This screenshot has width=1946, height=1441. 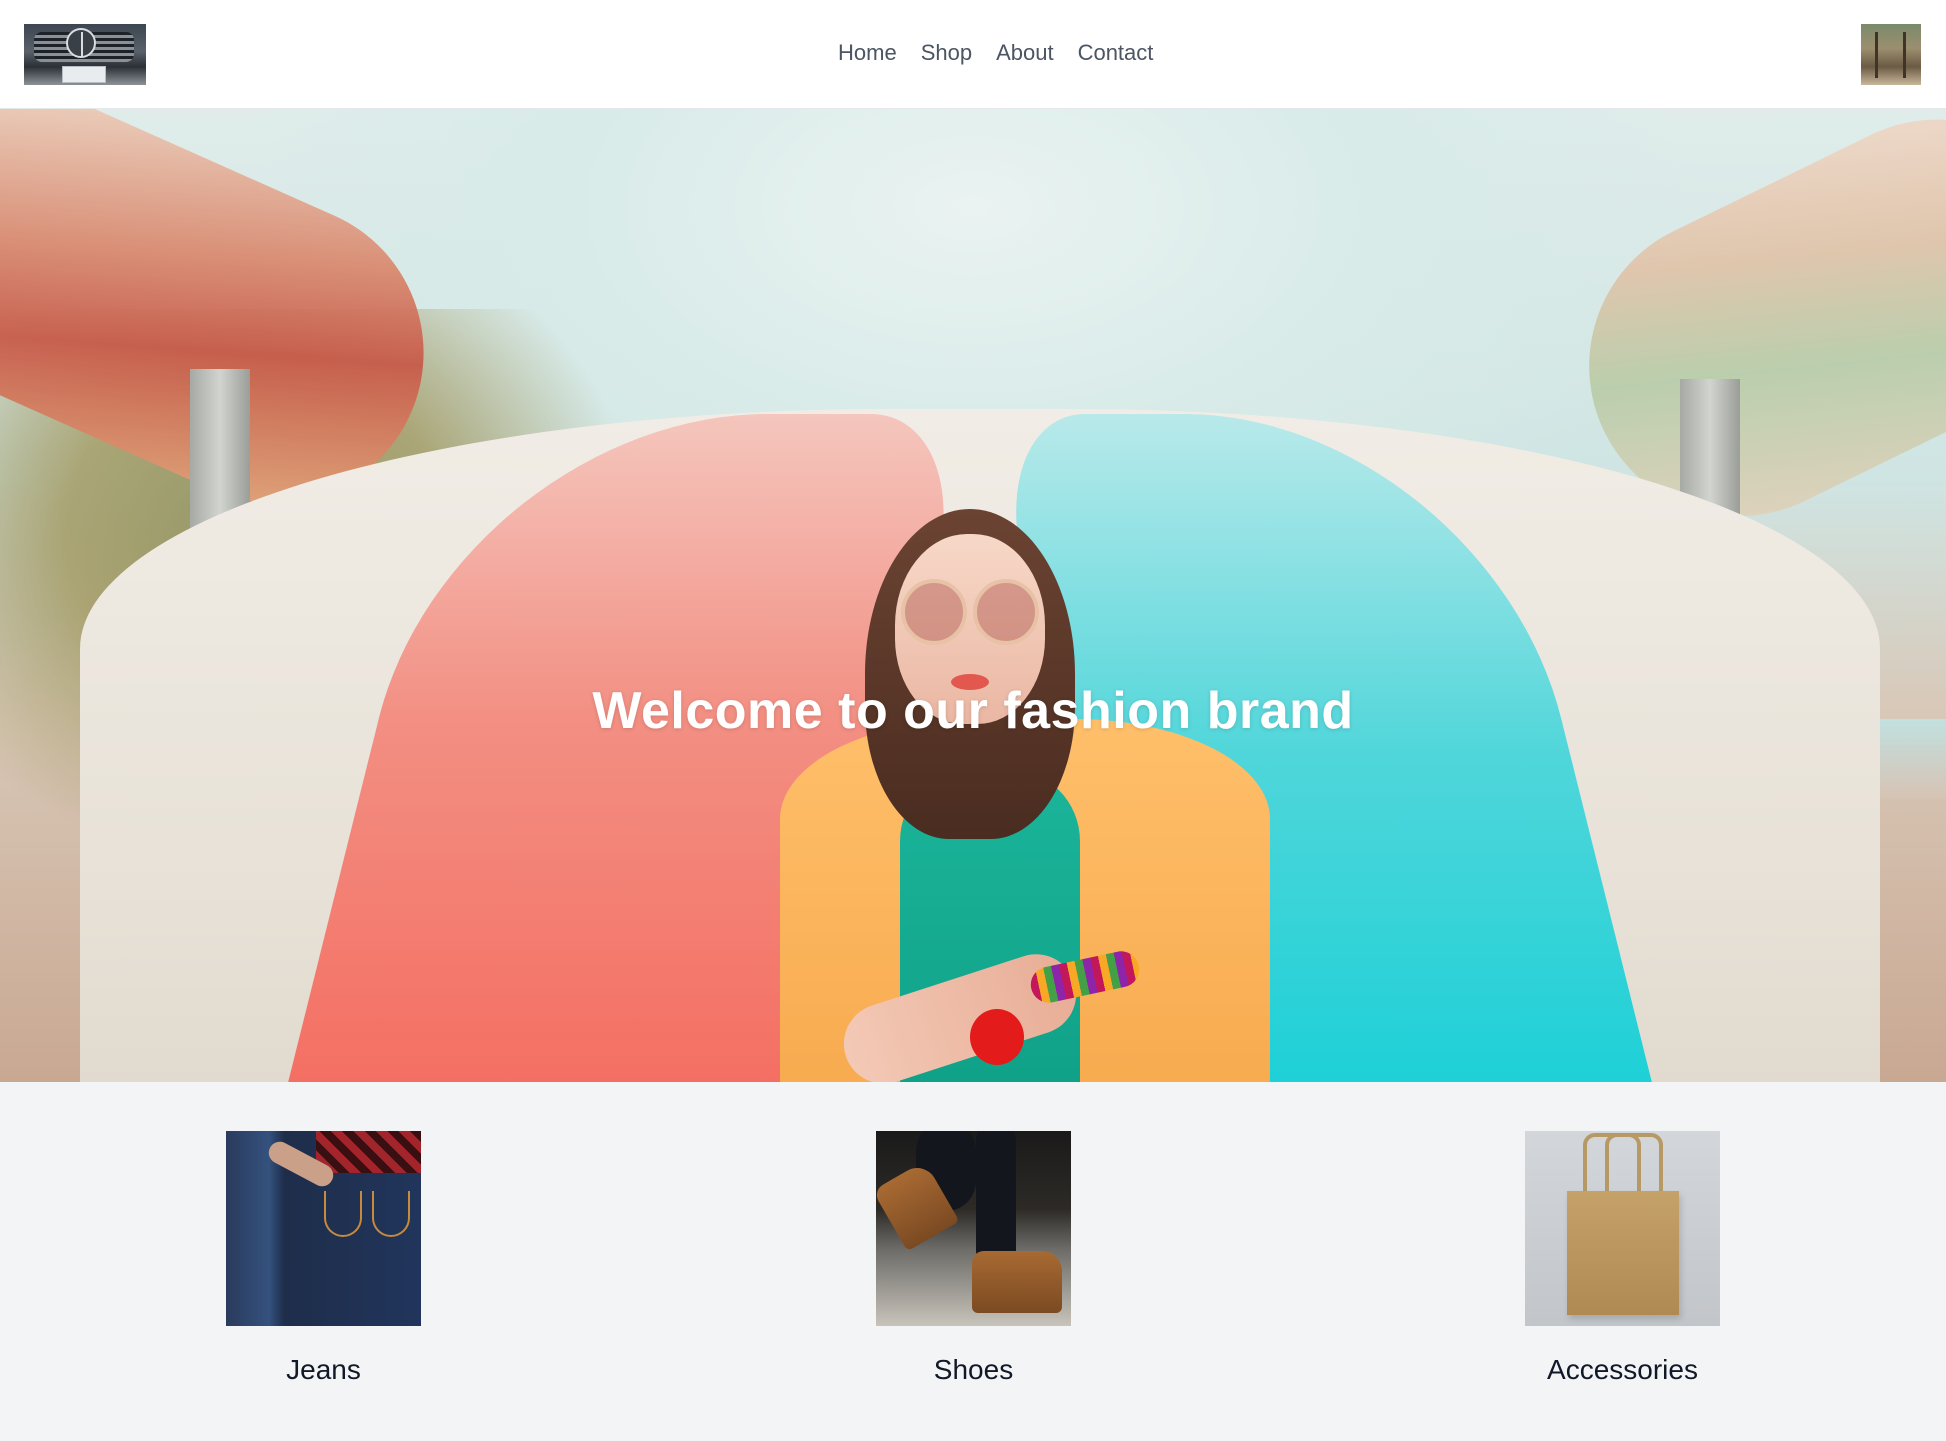 I want to click on car-emblem-graphic, so click(x=81, y=43).